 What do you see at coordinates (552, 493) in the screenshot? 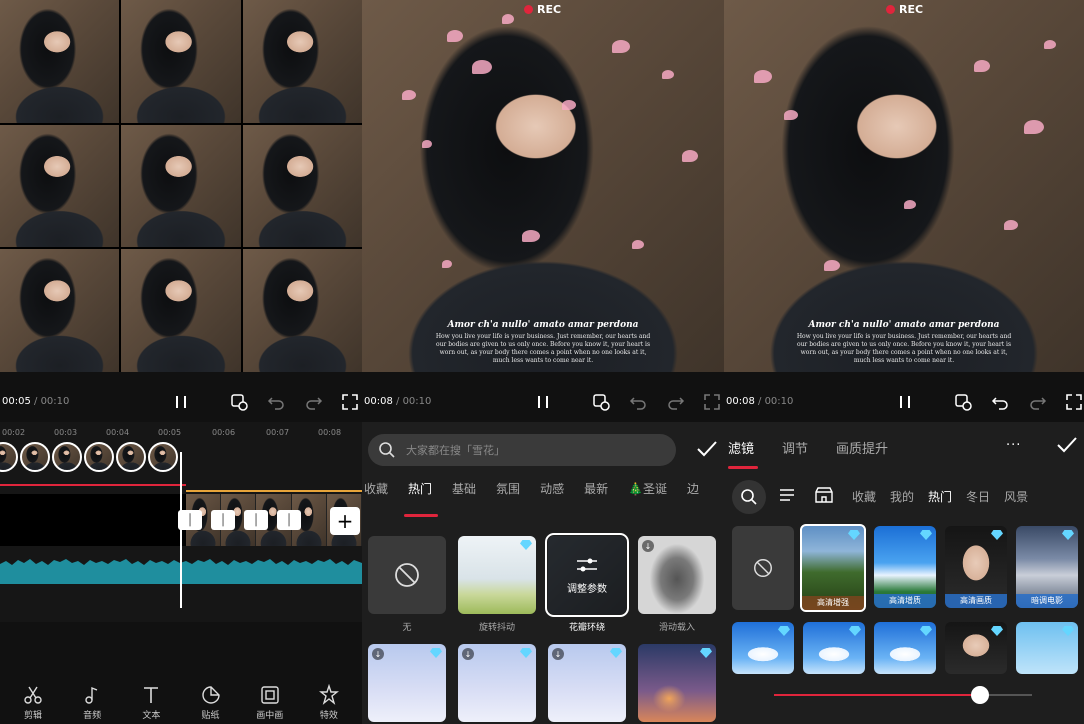
I see `tab-dynamic: 动感` at bounding box center [552, 493].